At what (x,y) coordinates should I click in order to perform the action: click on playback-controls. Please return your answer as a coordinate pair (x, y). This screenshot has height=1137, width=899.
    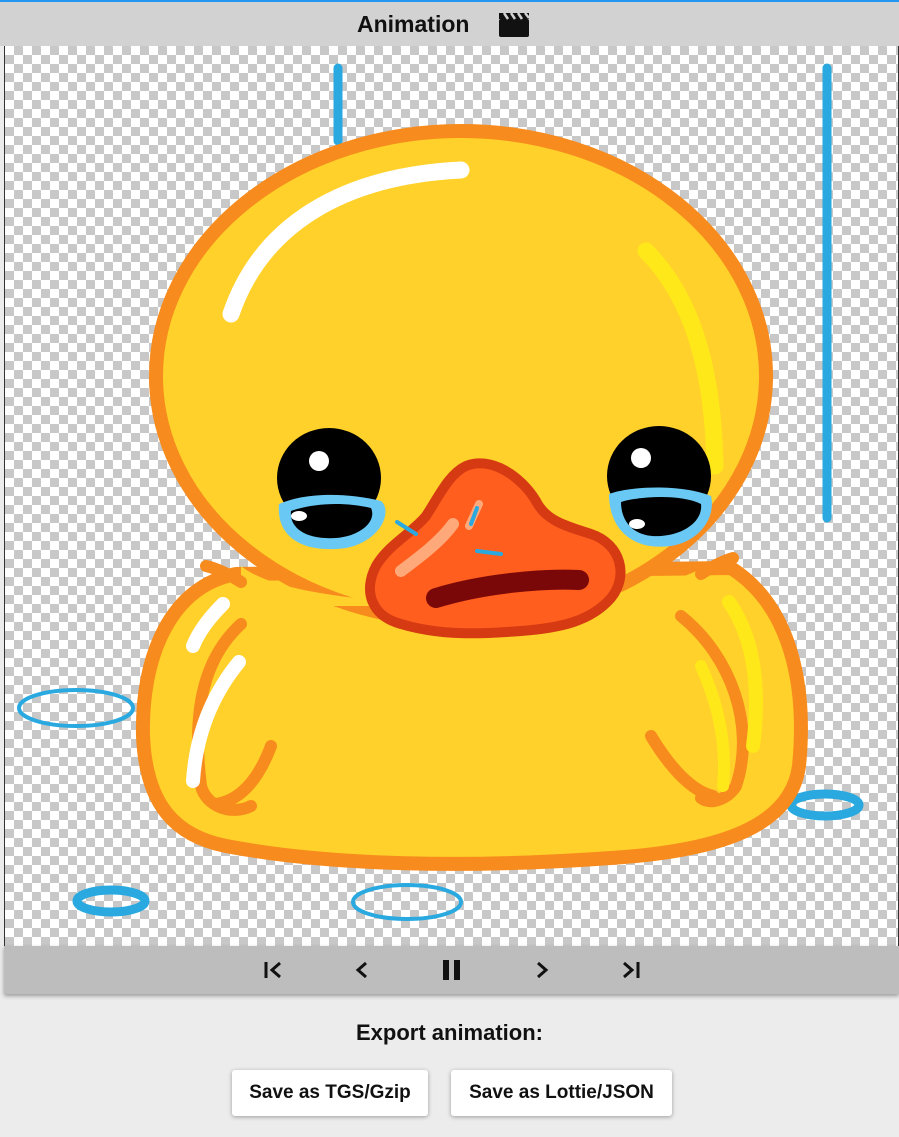
    Looking at the image, I should click on (451, 970).